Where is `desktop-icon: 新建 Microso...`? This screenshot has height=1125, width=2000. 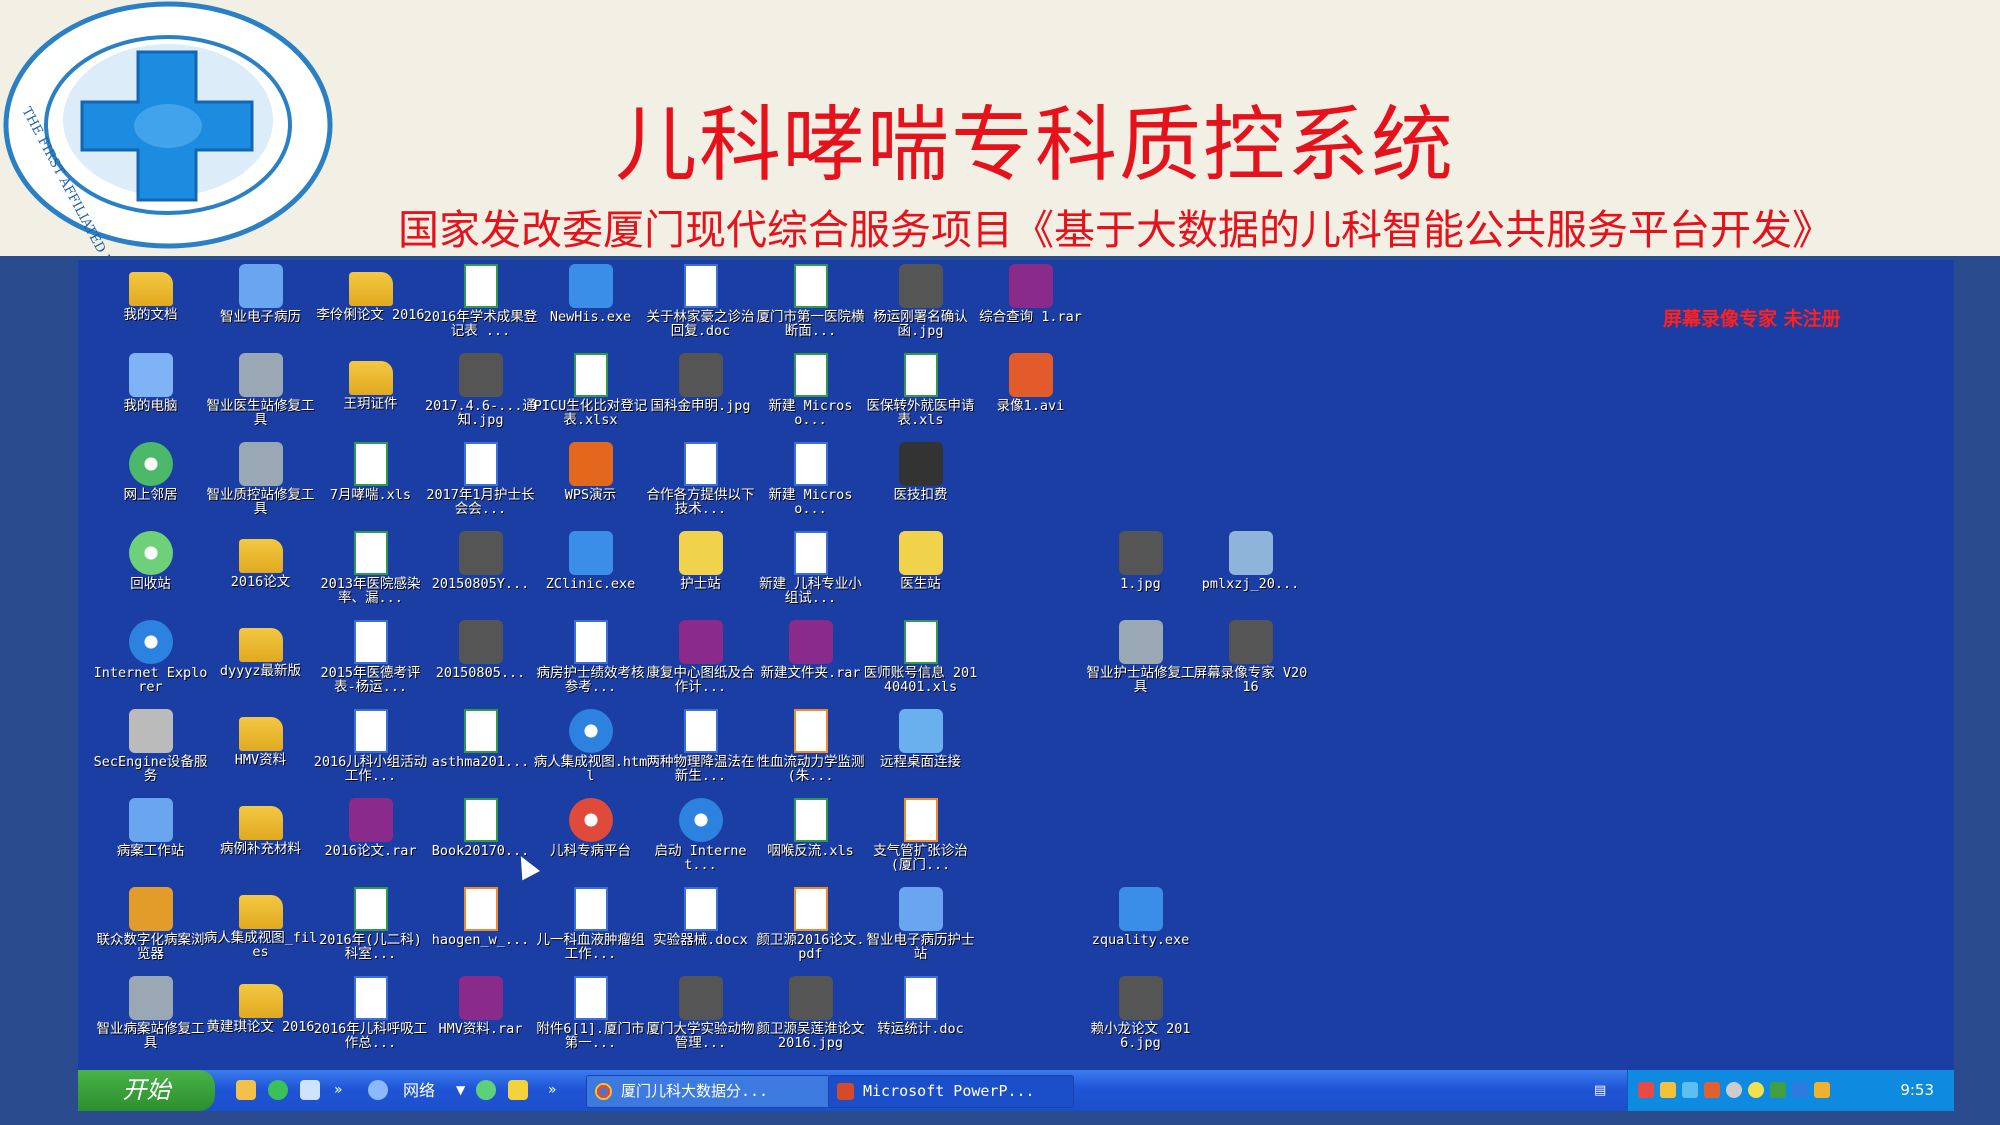 desktop-icon: 新建 Microso... is located at coordinates (810, 390).